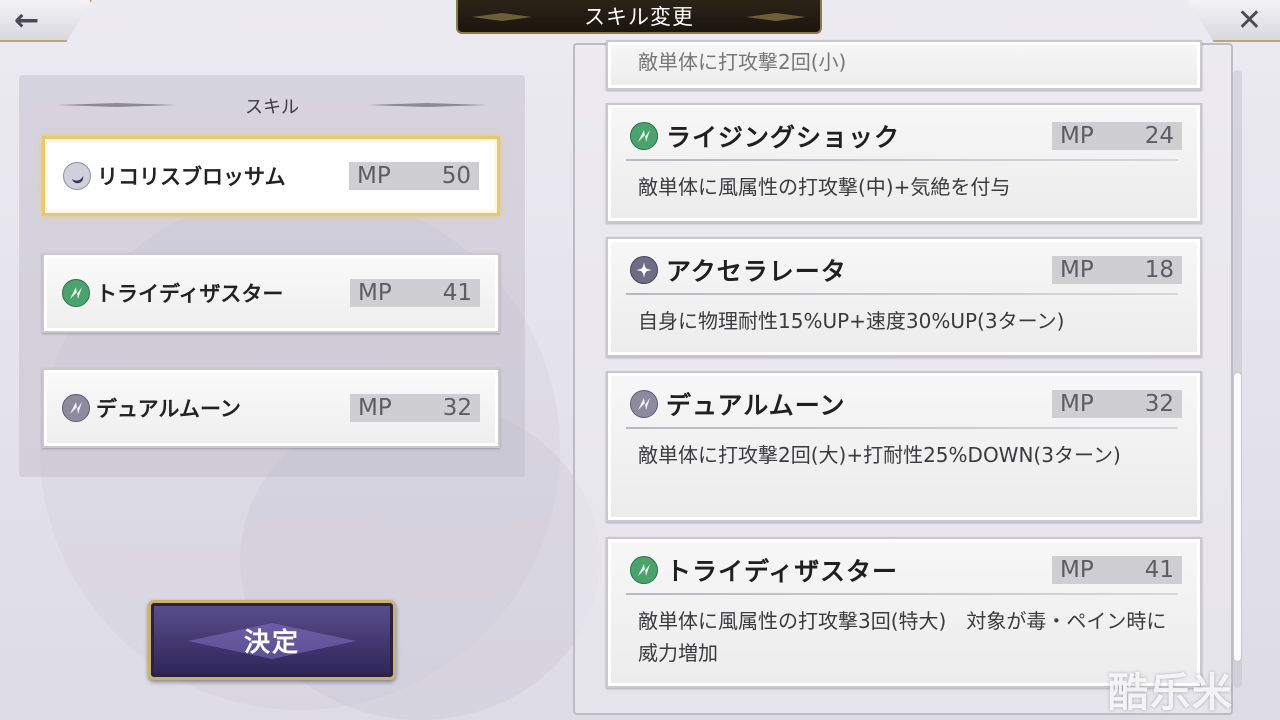  I want to click on close-button: ✕, so click(1234, 21).